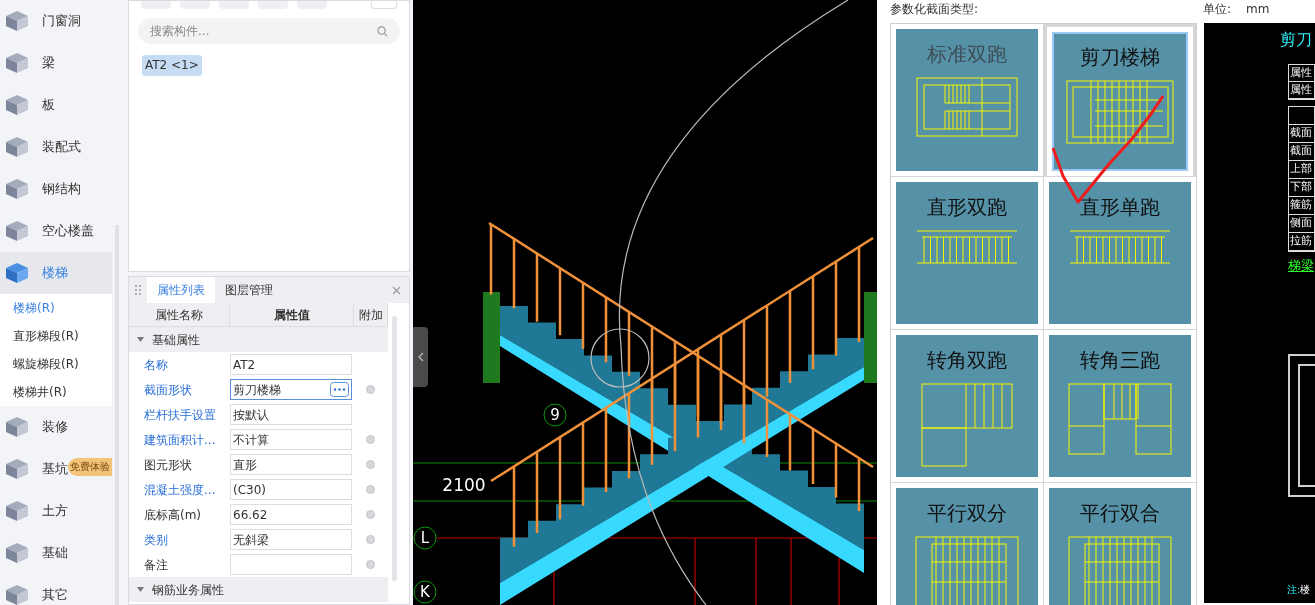 This screenshot has width=1315, height=605. What do you see at coordinates (291, 439) in the screenshot?
I see `property-value-field: 不计算` at bounding box center [291, 439].